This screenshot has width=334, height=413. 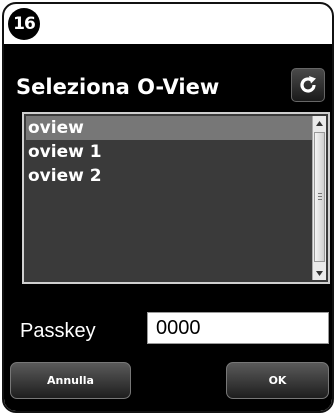 What do you see at coordinates (64, 152) in the screenshot?
I see `list-item: oview 1` at bounding box center [64, 152].